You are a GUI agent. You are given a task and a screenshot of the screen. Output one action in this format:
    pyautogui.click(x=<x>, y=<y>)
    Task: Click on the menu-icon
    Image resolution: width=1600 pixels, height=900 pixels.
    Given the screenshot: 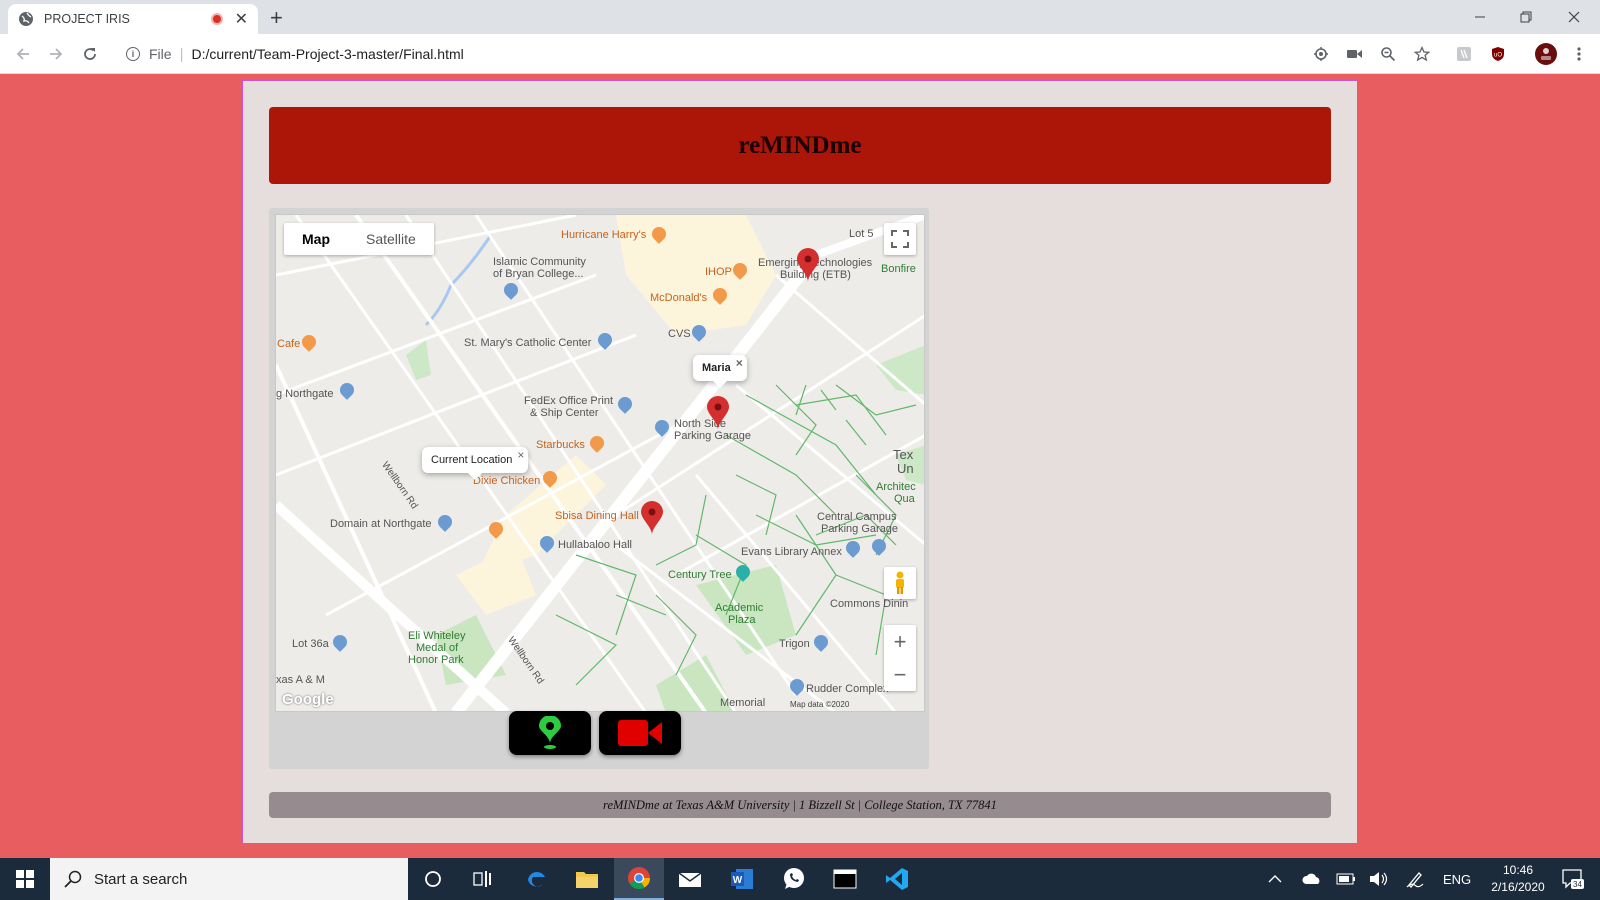 What is the action you would take?
    pyautogui.click(x=1579, y=54)
    